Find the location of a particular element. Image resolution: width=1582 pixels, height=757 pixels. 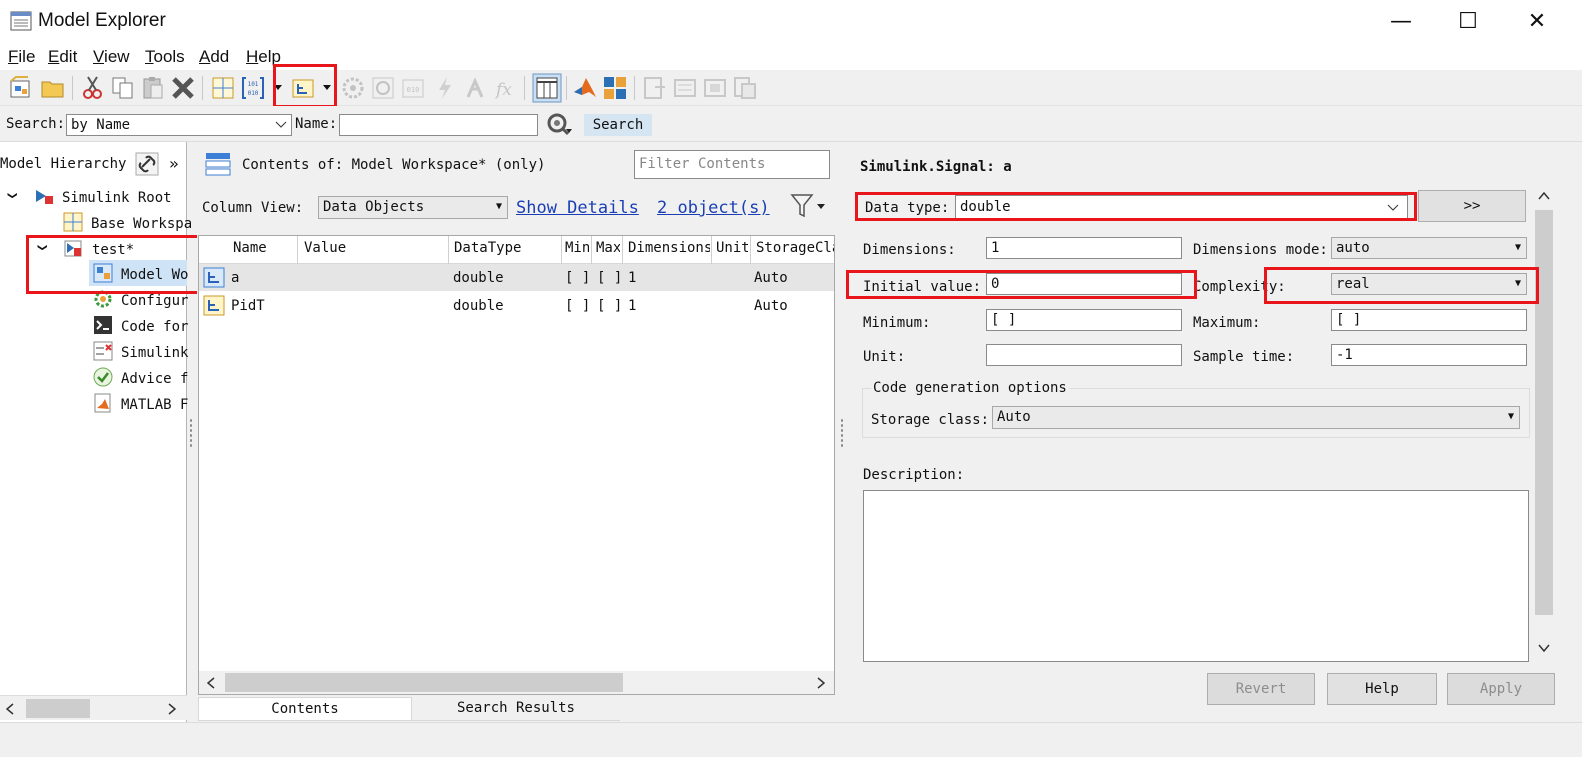

dimensions-mode-value: auto is located at coordinates (1353, 248).